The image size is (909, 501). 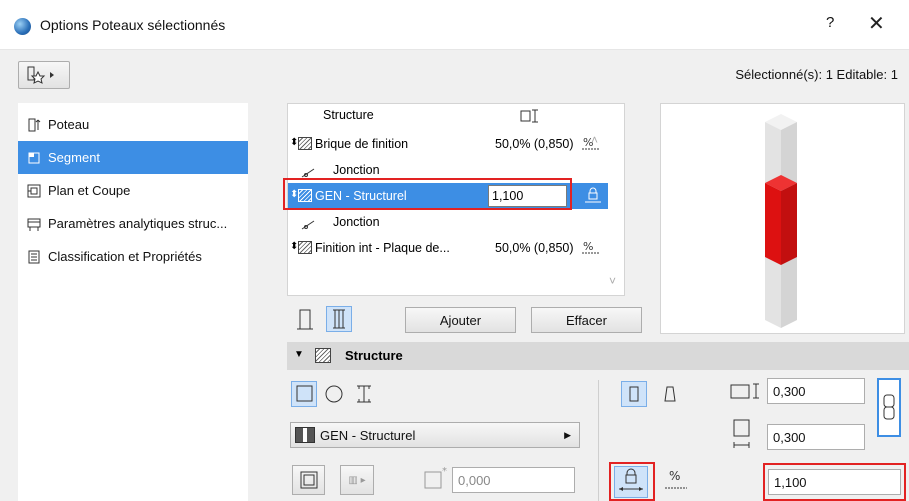 I want to click on junction-row: Jonction, so click(x=448, y=222).